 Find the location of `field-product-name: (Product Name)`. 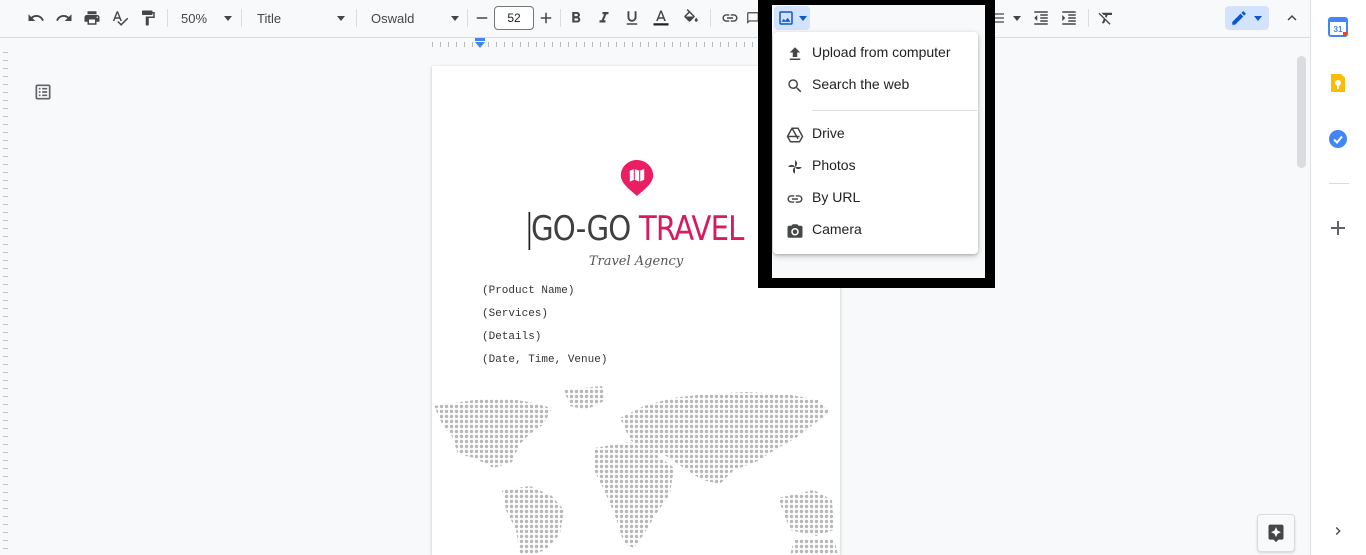

field-product-name: (Product Name) is located at coordinates (528, 291).